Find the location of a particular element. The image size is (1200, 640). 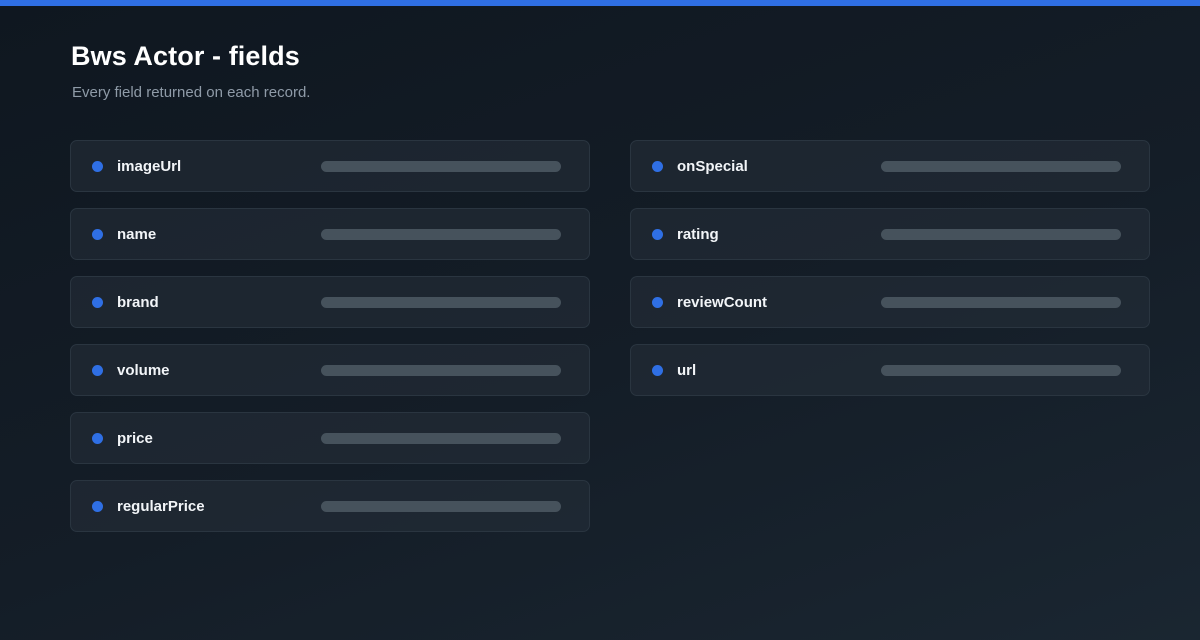

field-name: volume is located at coordinates (143, 370).